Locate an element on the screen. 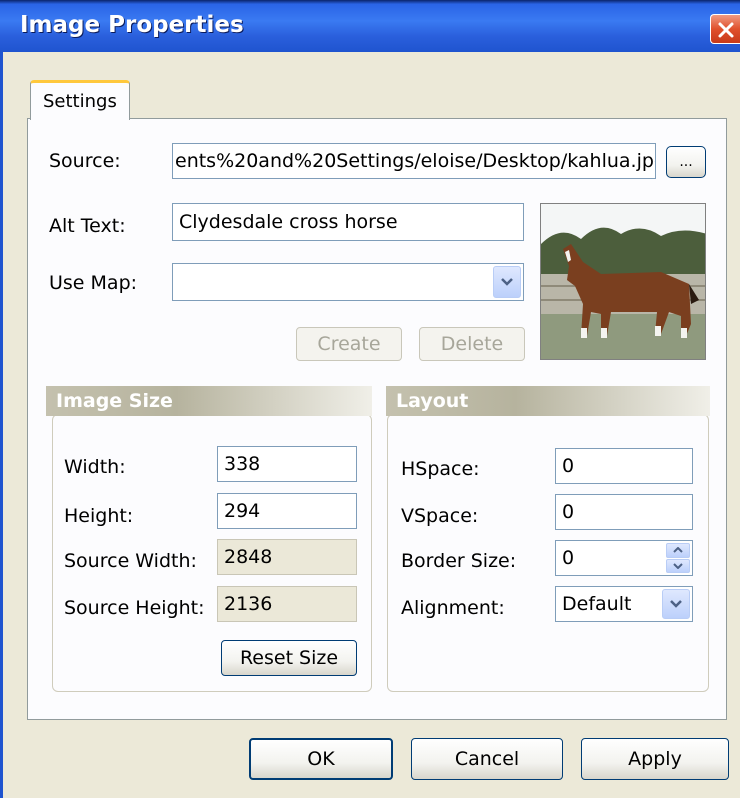 Image resolution: width=740 pixels, height=798 pixels. create-button: Create is located at coordinates (349, 344).